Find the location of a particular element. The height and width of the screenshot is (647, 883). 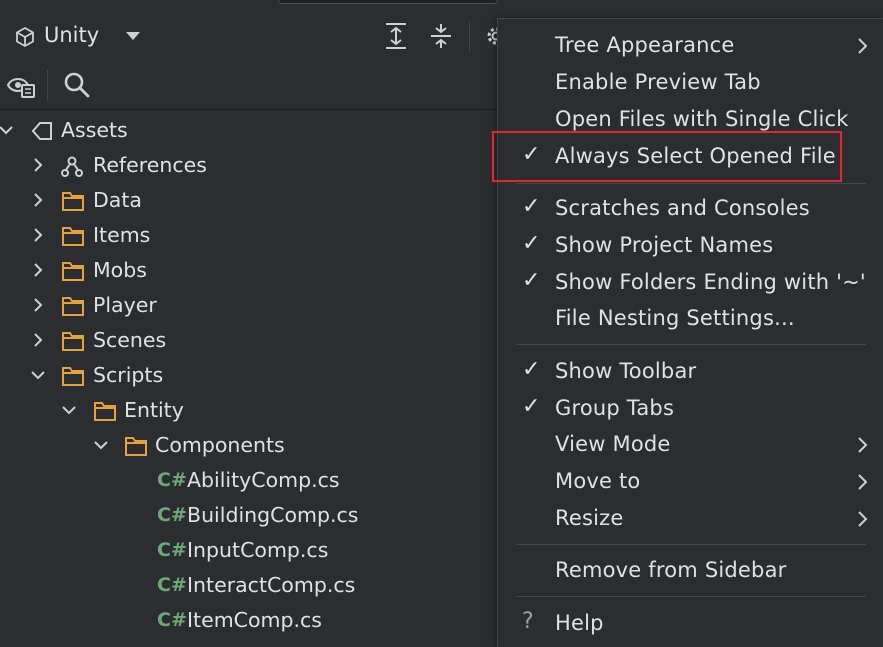

menu-item-label: View Mode is located at coordinates (613, 444).